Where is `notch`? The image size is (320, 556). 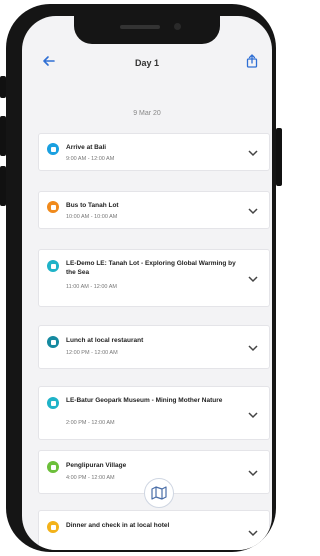 notch is located at coordinates (147, 30).